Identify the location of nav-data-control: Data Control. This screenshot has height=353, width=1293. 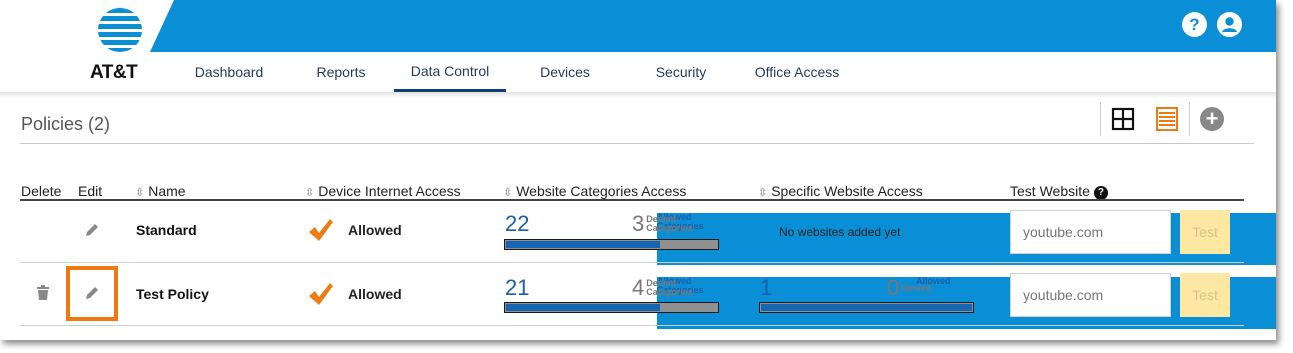
(450, 75).